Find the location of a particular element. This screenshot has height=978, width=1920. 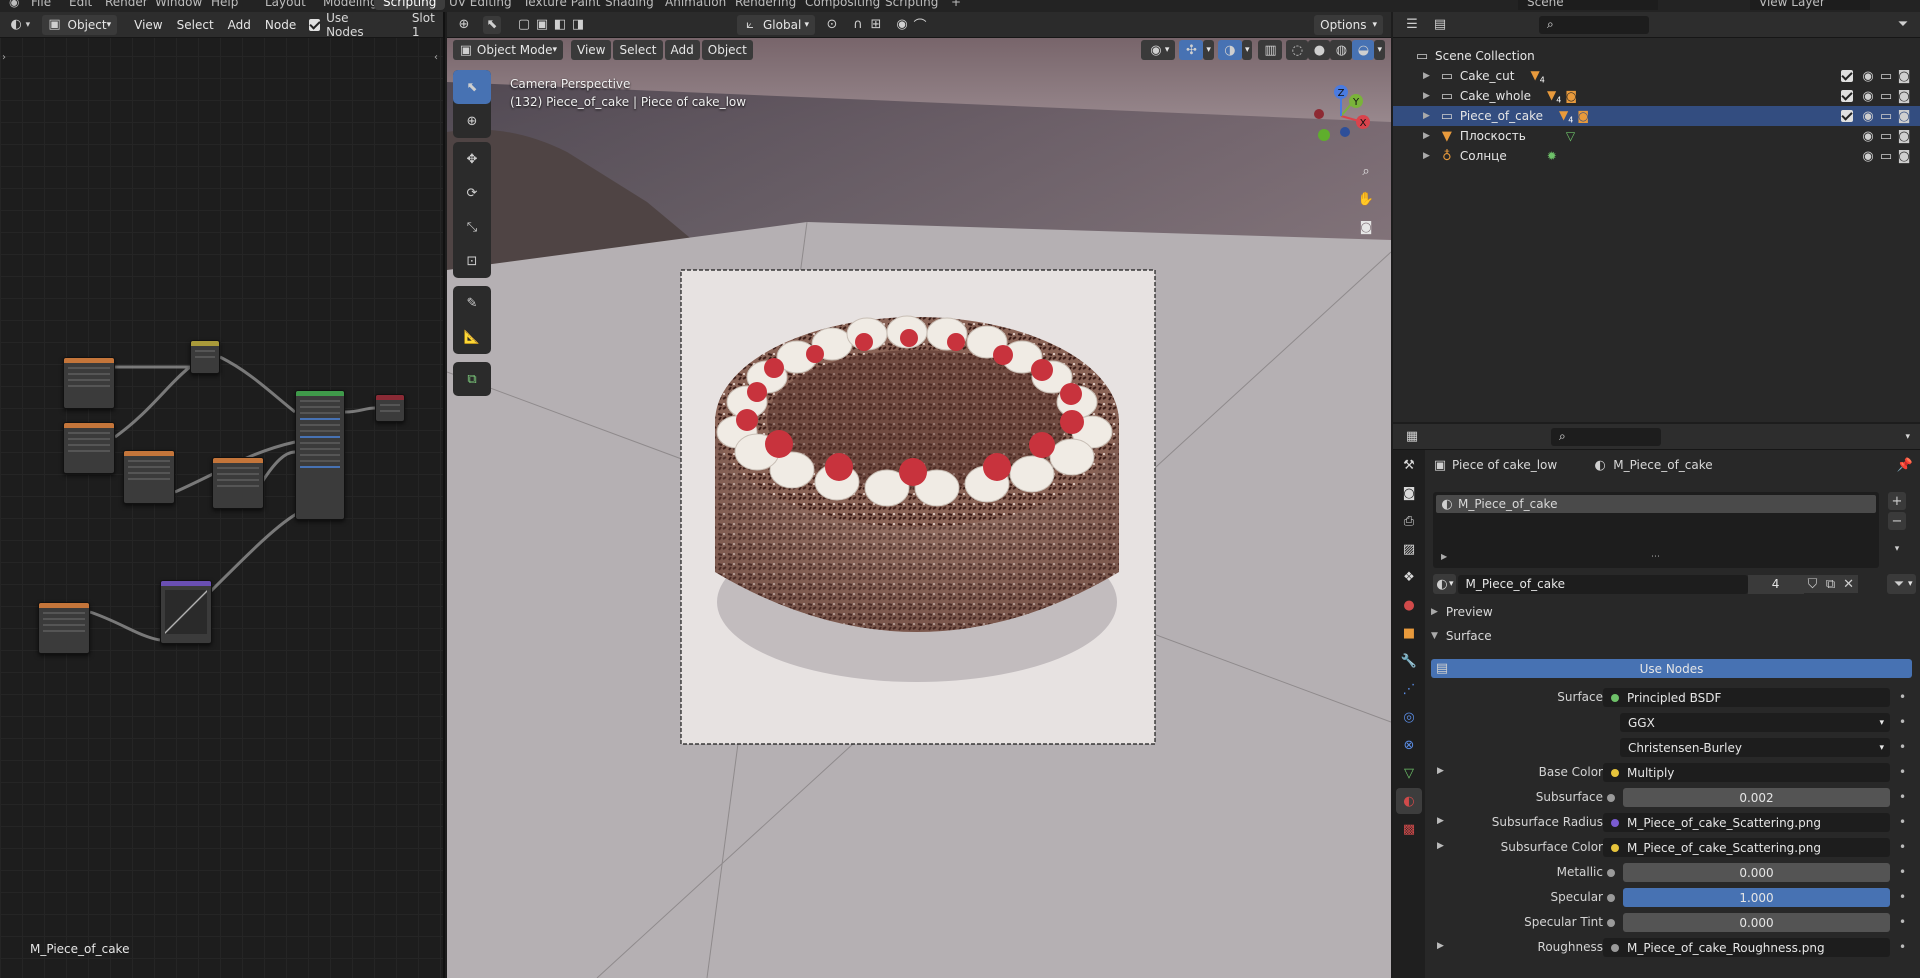

rgb-curves-node is located at coordinates (186, 612).